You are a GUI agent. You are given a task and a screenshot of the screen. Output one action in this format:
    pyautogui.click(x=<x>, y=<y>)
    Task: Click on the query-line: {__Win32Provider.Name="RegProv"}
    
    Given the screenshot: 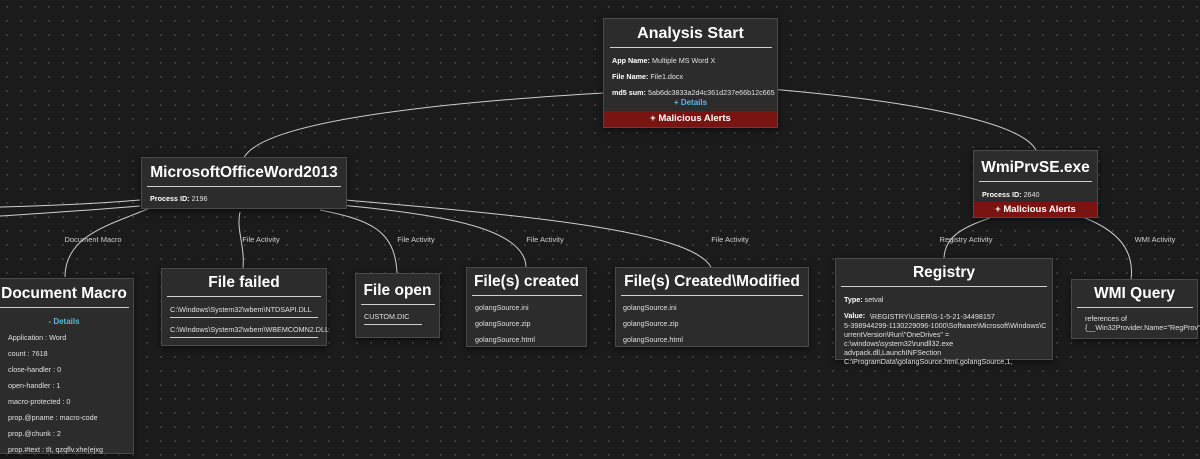 What is the action you would take?
    pyautogui.click(x=1142, y=327)
    